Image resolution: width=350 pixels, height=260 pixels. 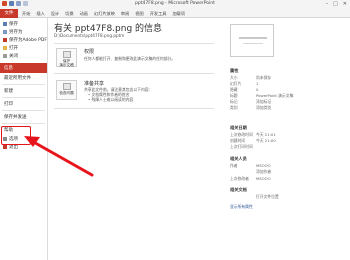 What do you see at coordinates (5, 24) in the screenshot?
I see `save-icon` at bounding box center [5, 24].